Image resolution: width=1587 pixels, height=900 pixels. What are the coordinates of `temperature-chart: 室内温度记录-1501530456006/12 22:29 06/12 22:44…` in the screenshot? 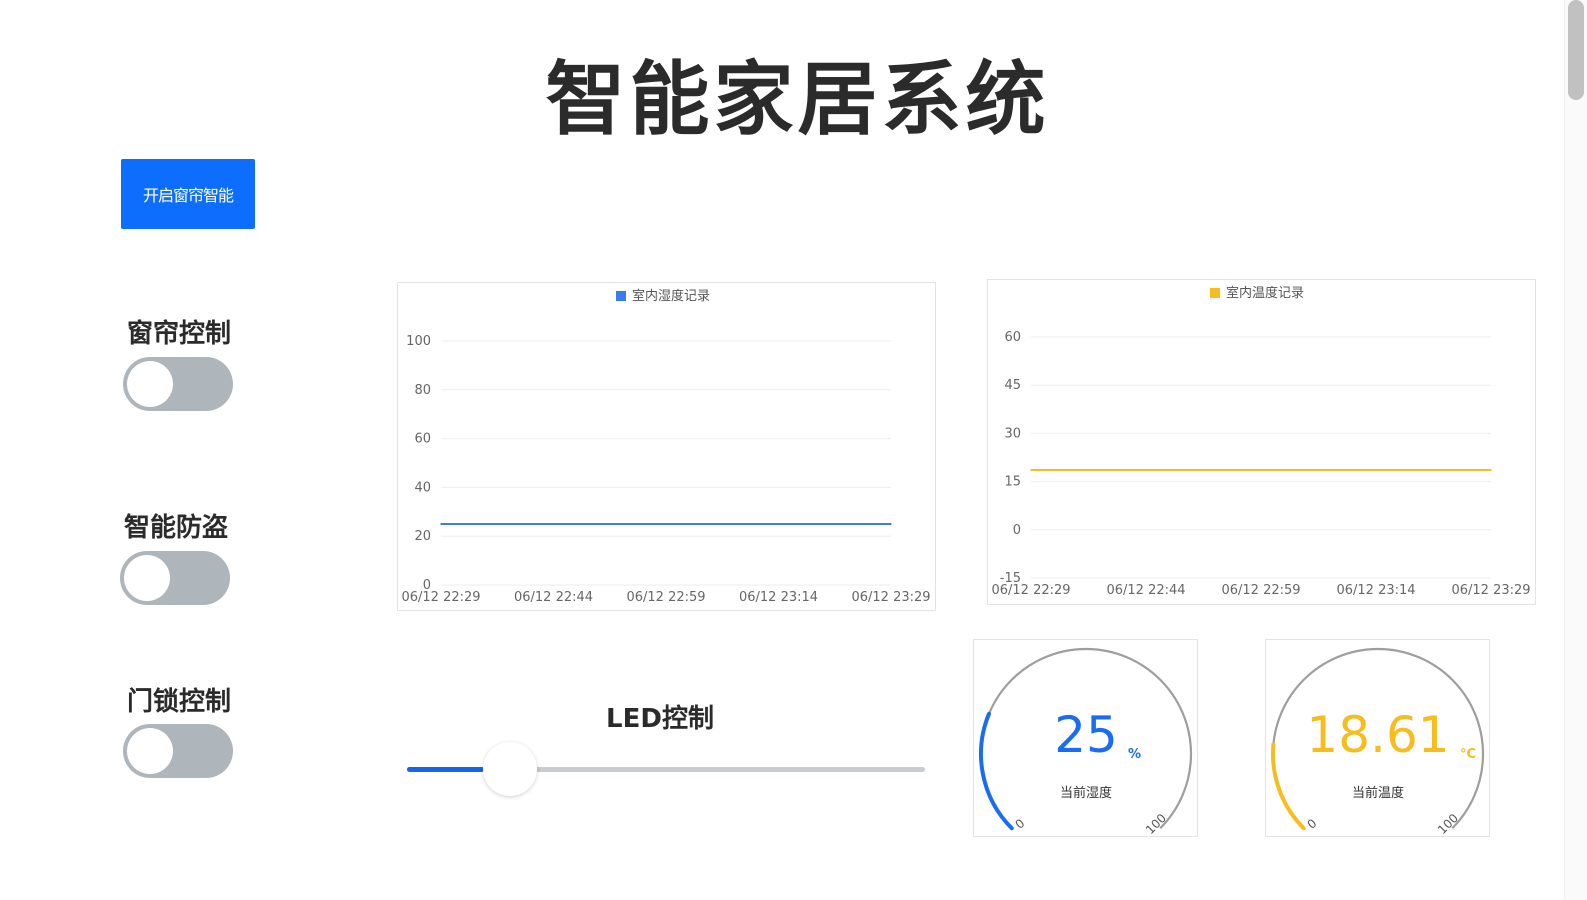 It's located at (1260, 441).